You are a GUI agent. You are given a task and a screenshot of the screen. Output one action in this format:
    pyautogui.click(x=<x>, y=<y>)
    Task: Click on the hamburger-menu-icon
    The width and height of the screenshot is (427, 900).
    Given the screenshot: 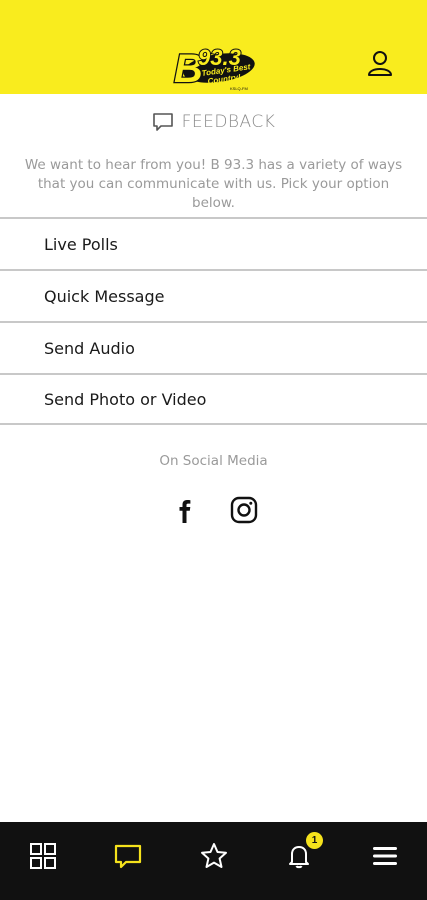 What is the action you would take?
    pyautogui.click(x=385, y=856)
    